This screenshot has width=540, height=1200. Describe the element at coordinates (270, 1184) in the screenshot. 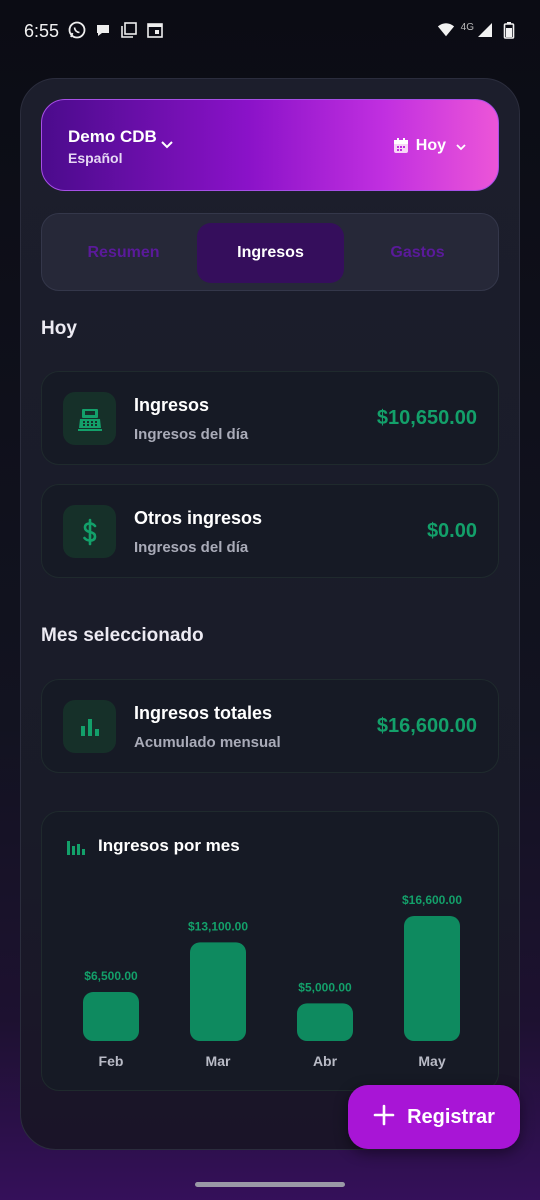

I see `home-indicator` at that location.